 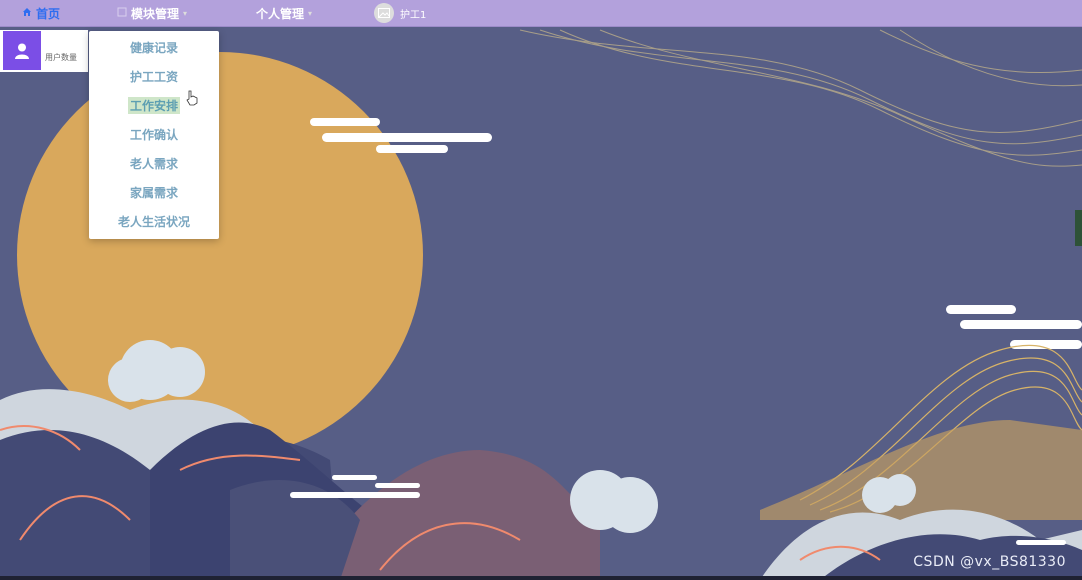 I want to click on menu-item-work-schedule: 工作安排, so click(x=154, y=105).